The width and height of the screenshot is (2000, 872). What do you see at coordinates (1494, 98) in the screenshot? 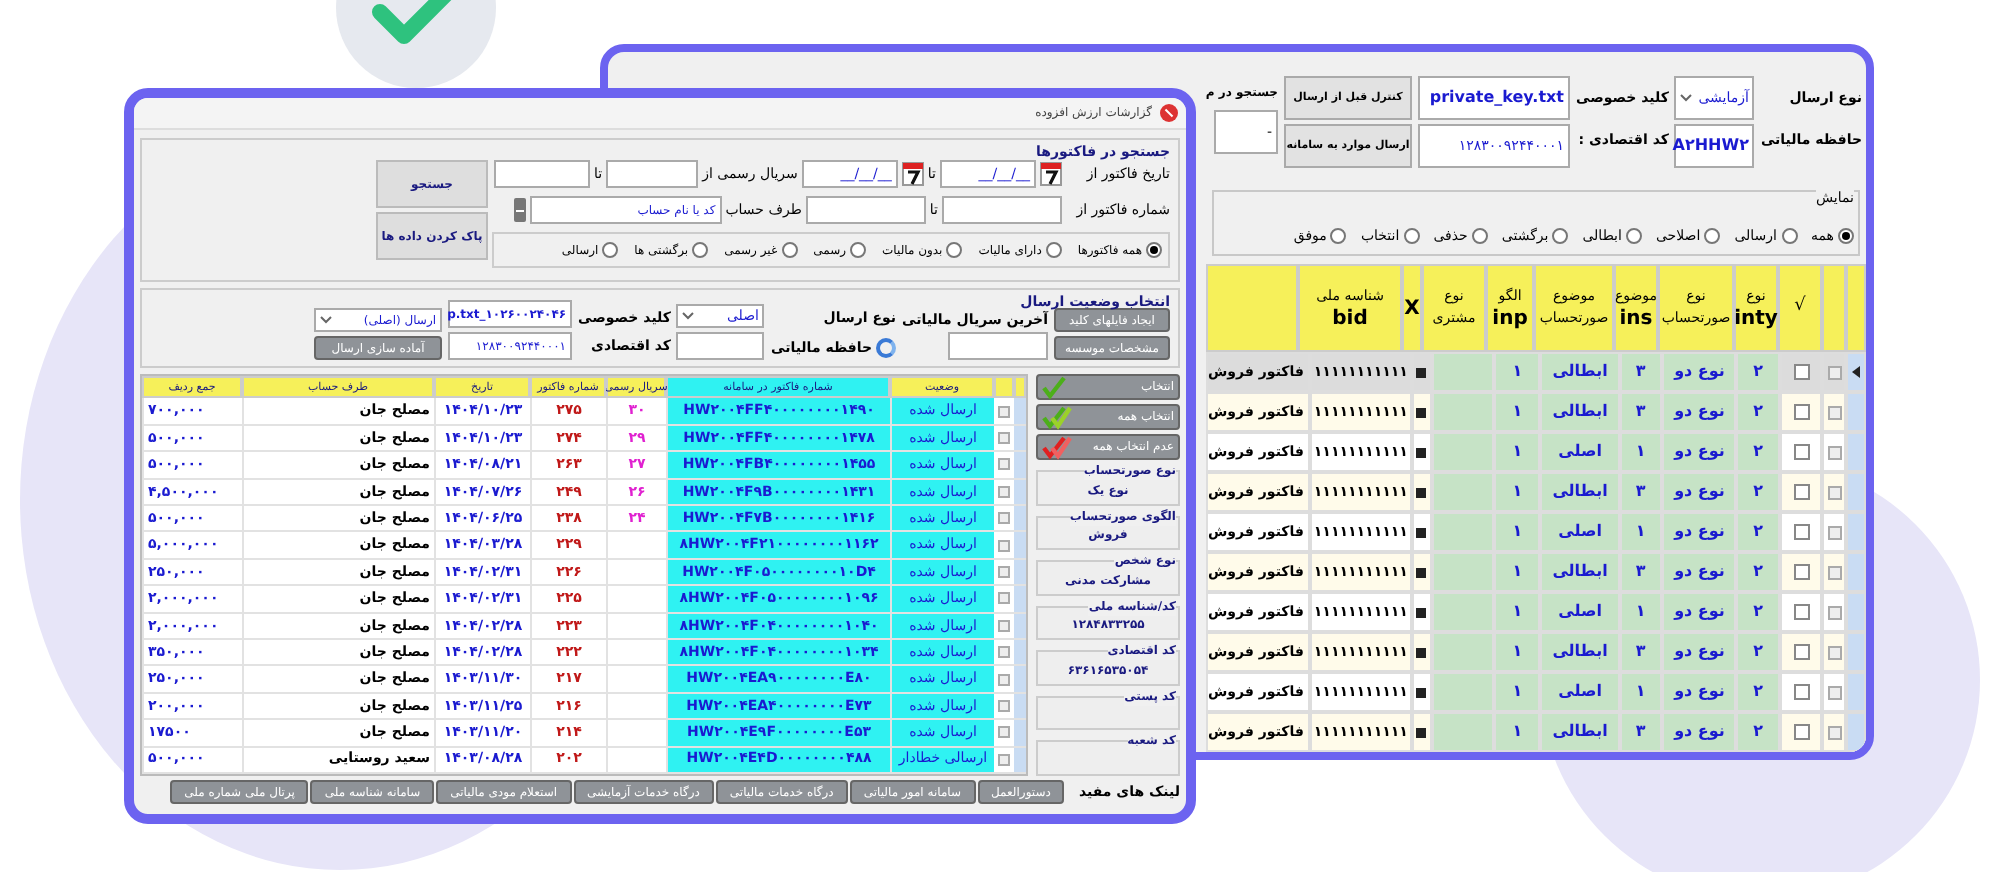
I see `private-key-field: private_key.txt` at bounding box center [1494, 98].